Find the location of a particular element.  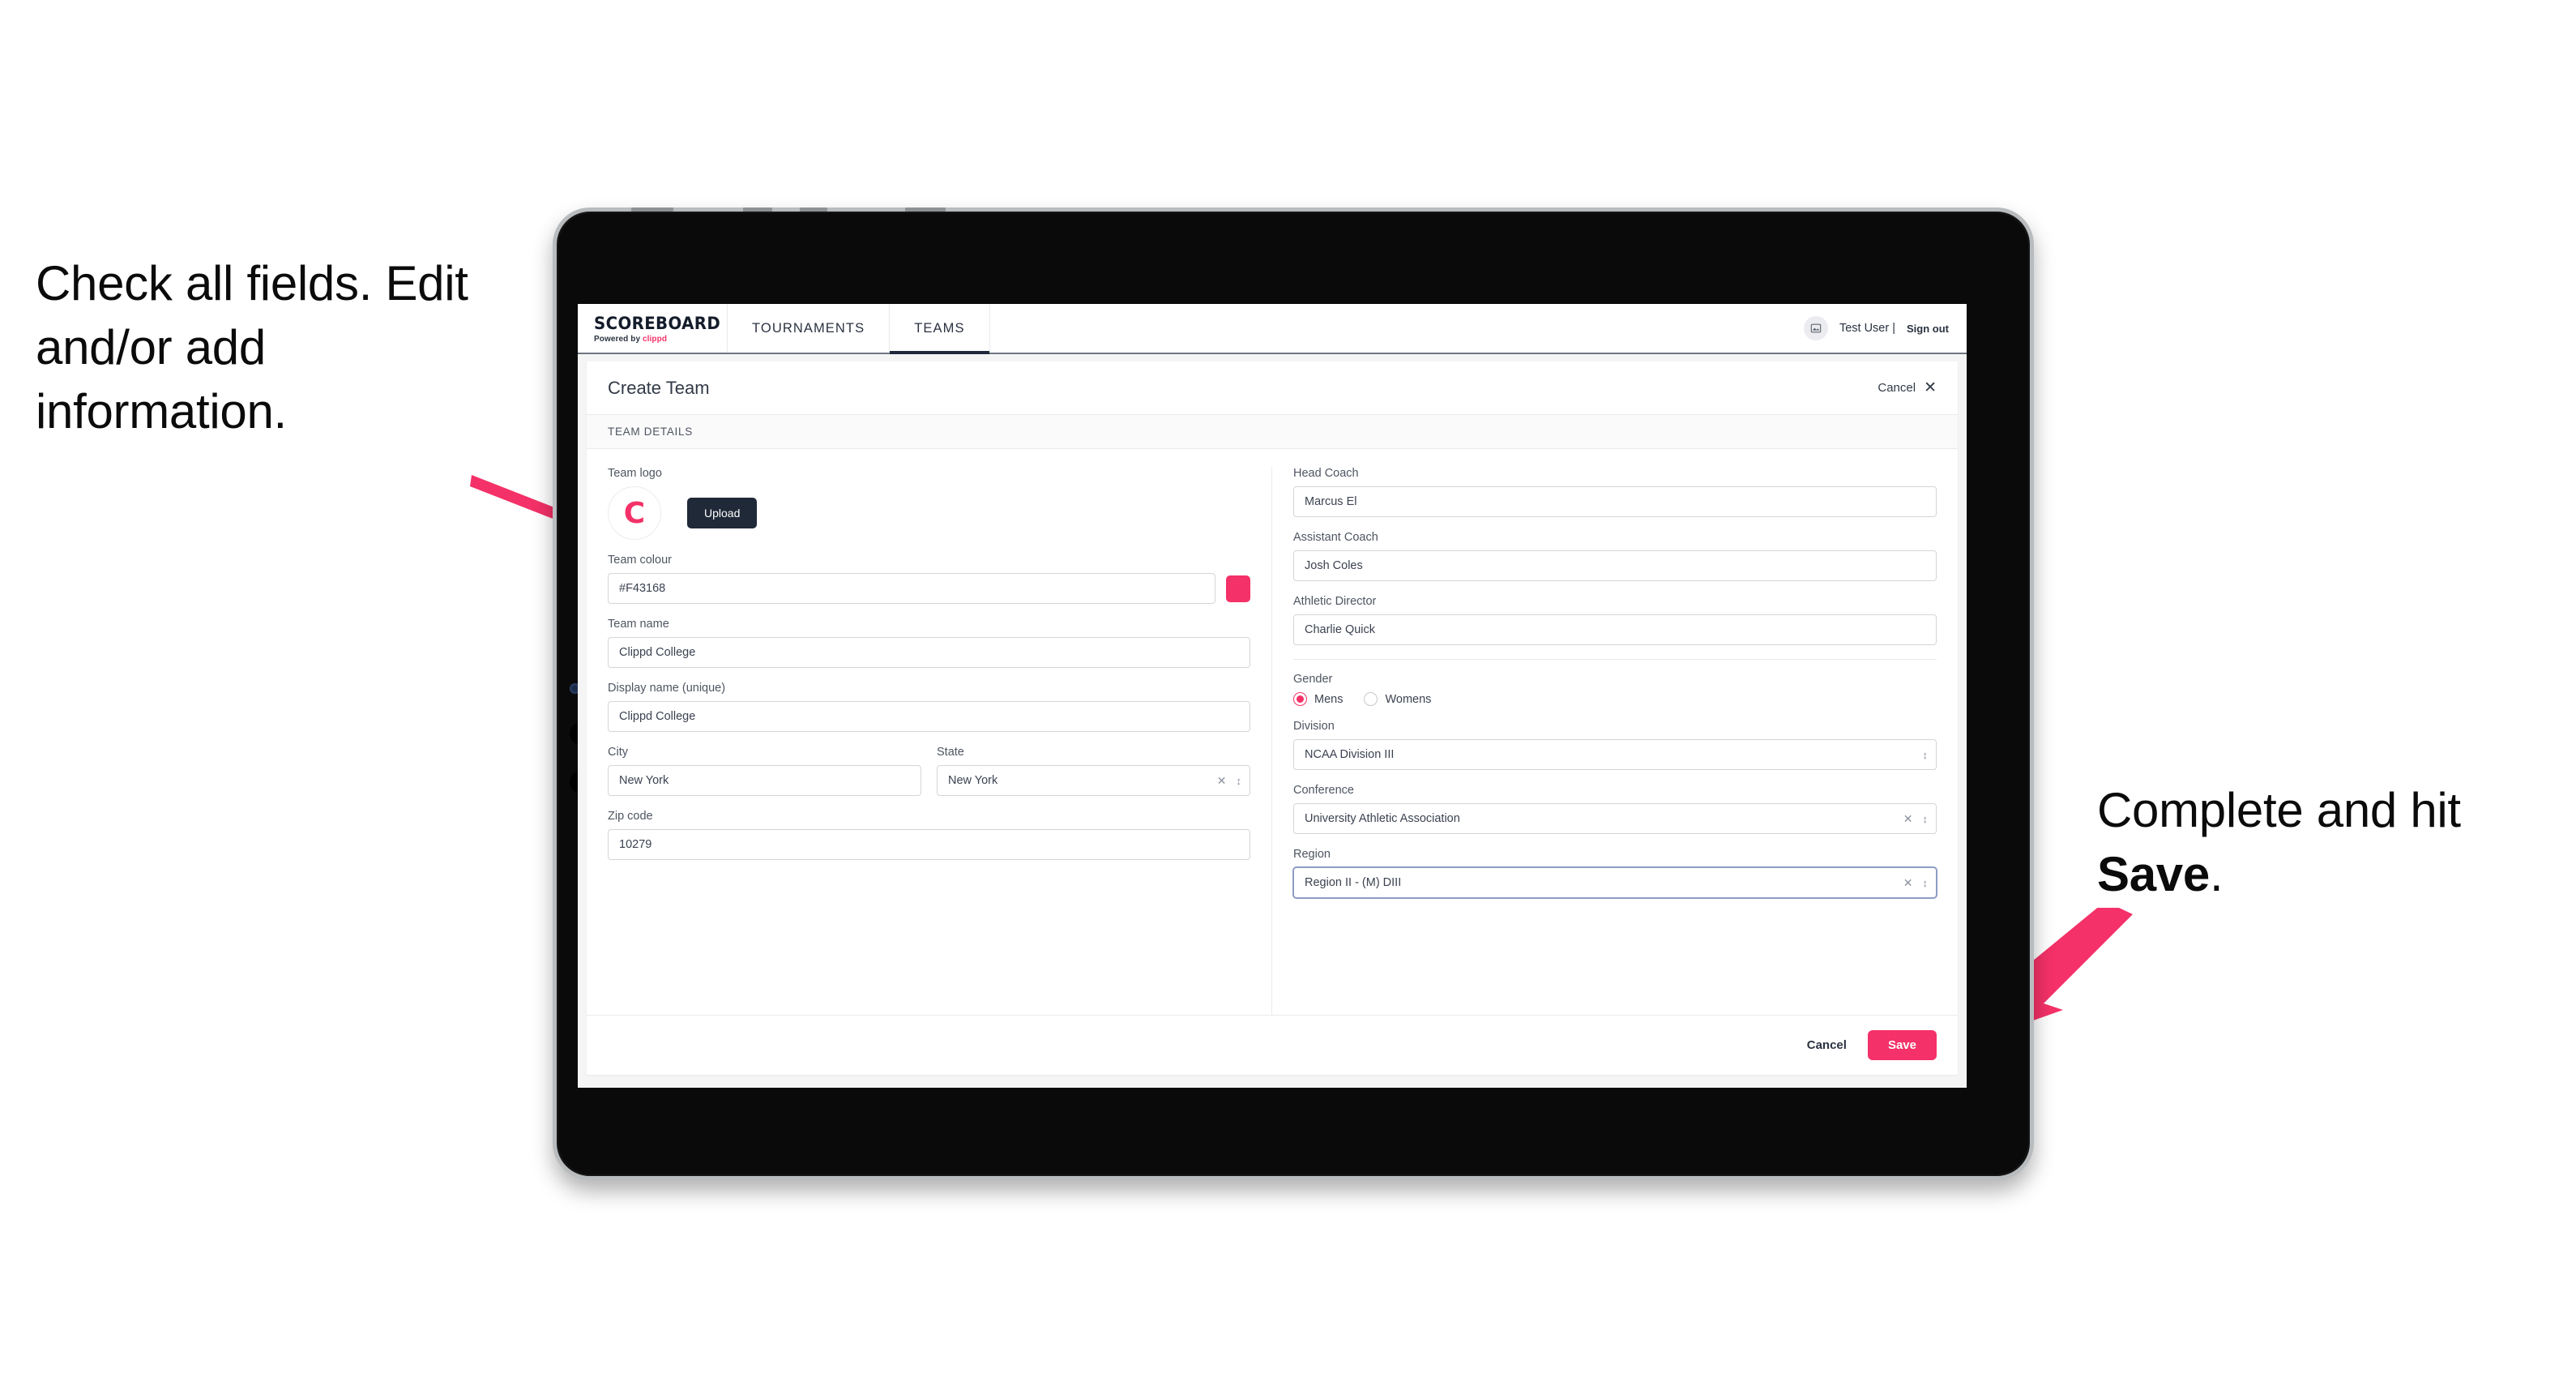

section-header-label: TEAM DETAILS is located at coordinates (650, 432).